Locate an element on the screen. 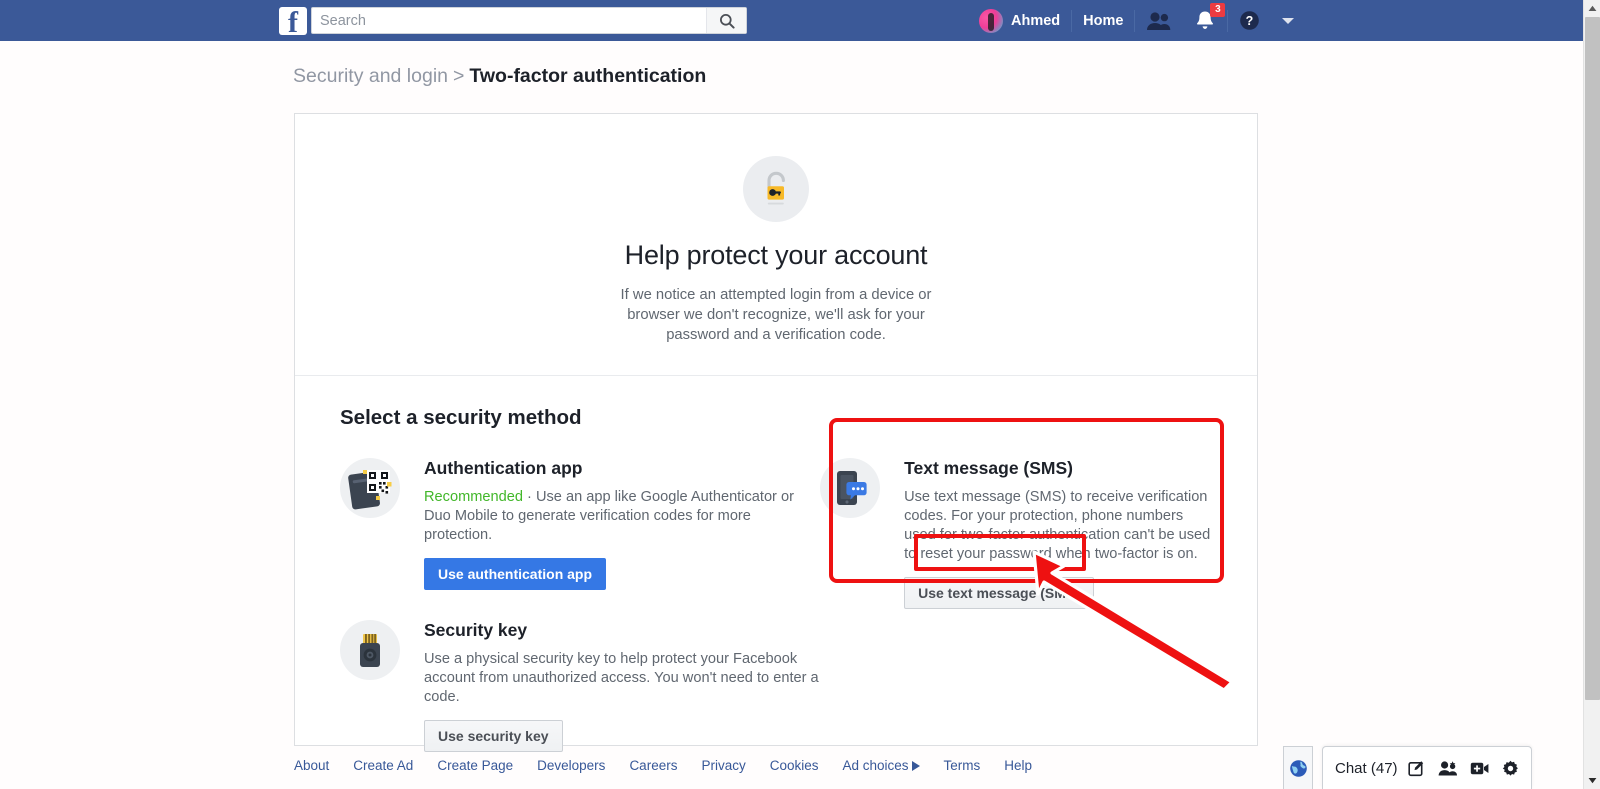  home-link: Home is located at coordinates (1103, 20).